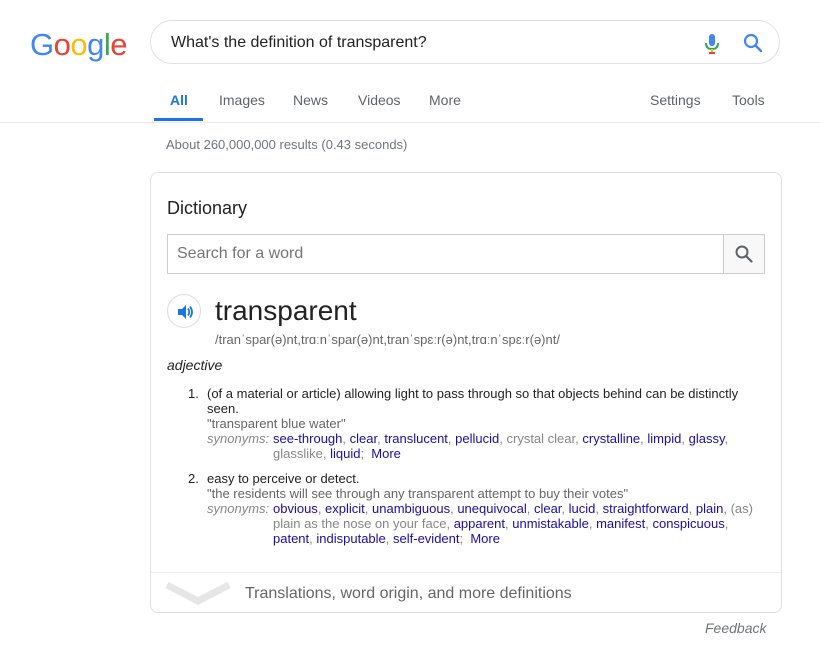  I want to click on speaker-icon, so click(185, 312).